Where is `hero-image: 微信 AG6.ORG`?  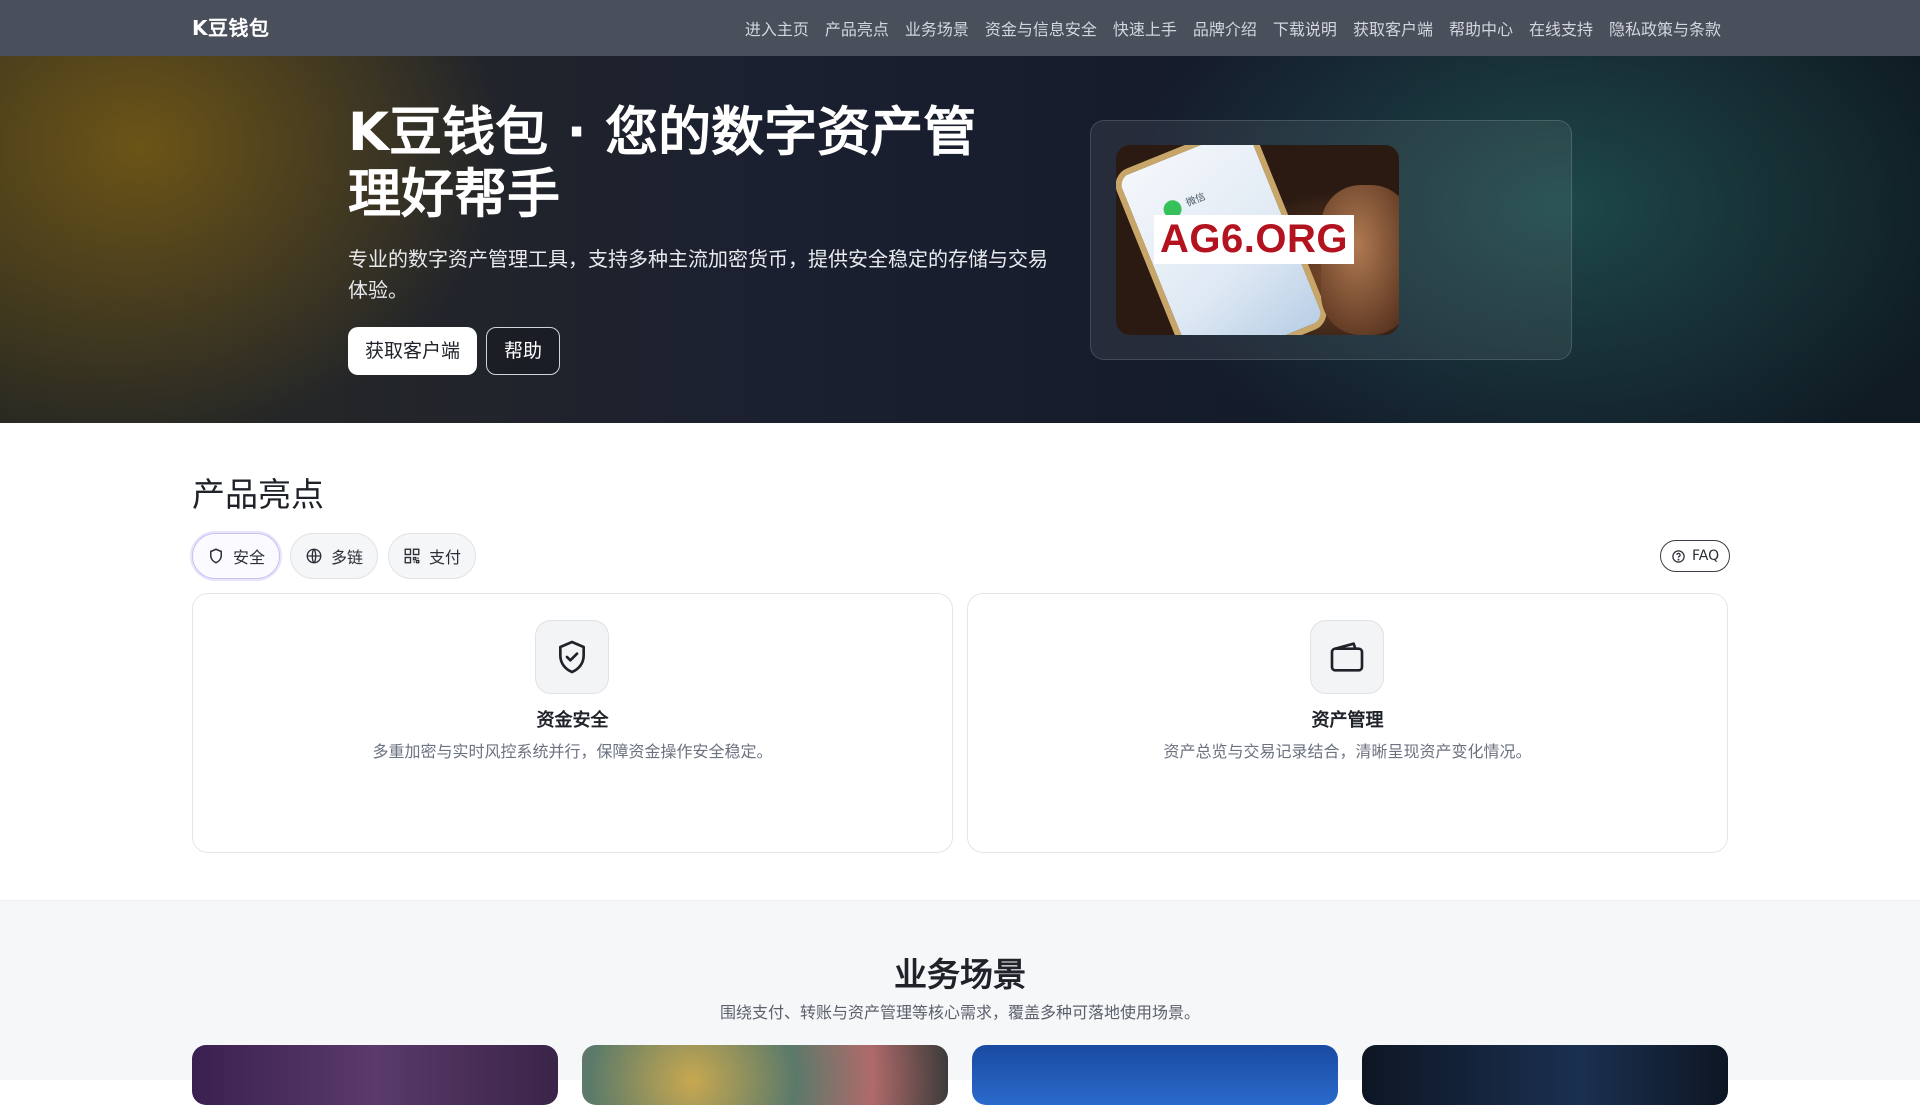
hero-image: 微信 AG6.ORG is located at coordinates (1257, 240).